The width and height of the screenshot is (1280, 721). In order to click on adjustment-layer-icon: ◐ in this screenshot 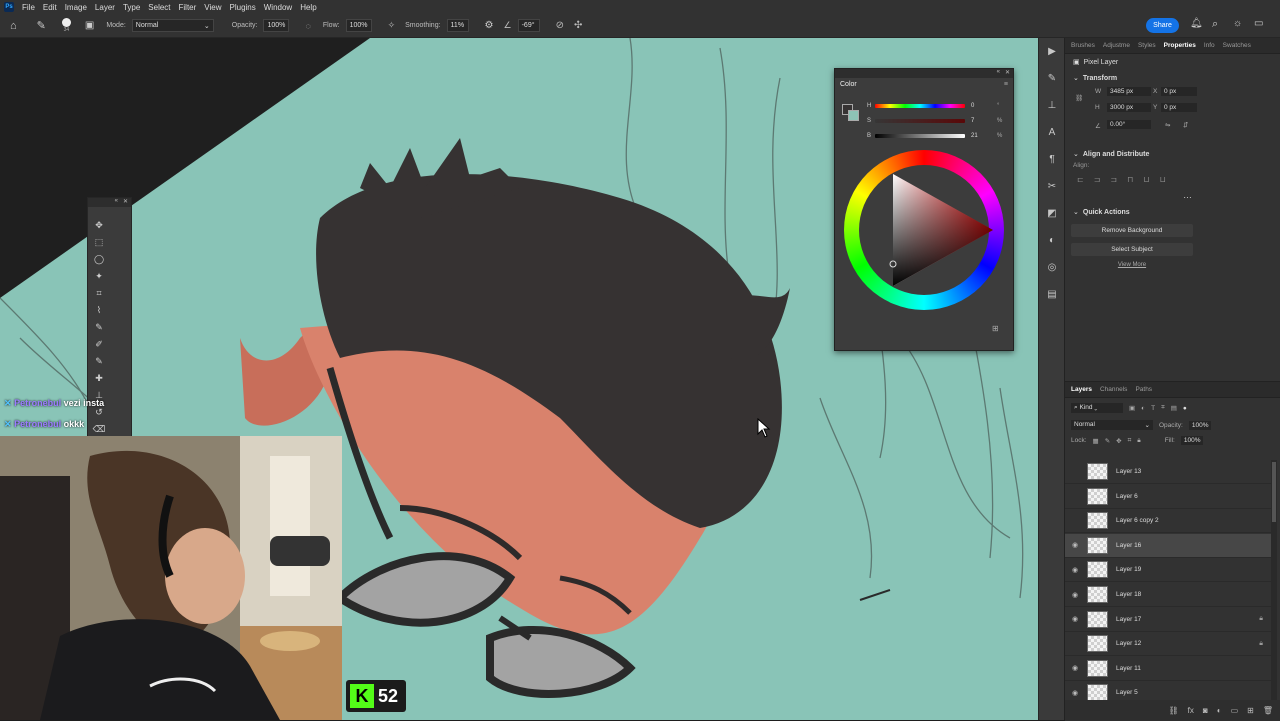, I will do `click(1219, 710)`.